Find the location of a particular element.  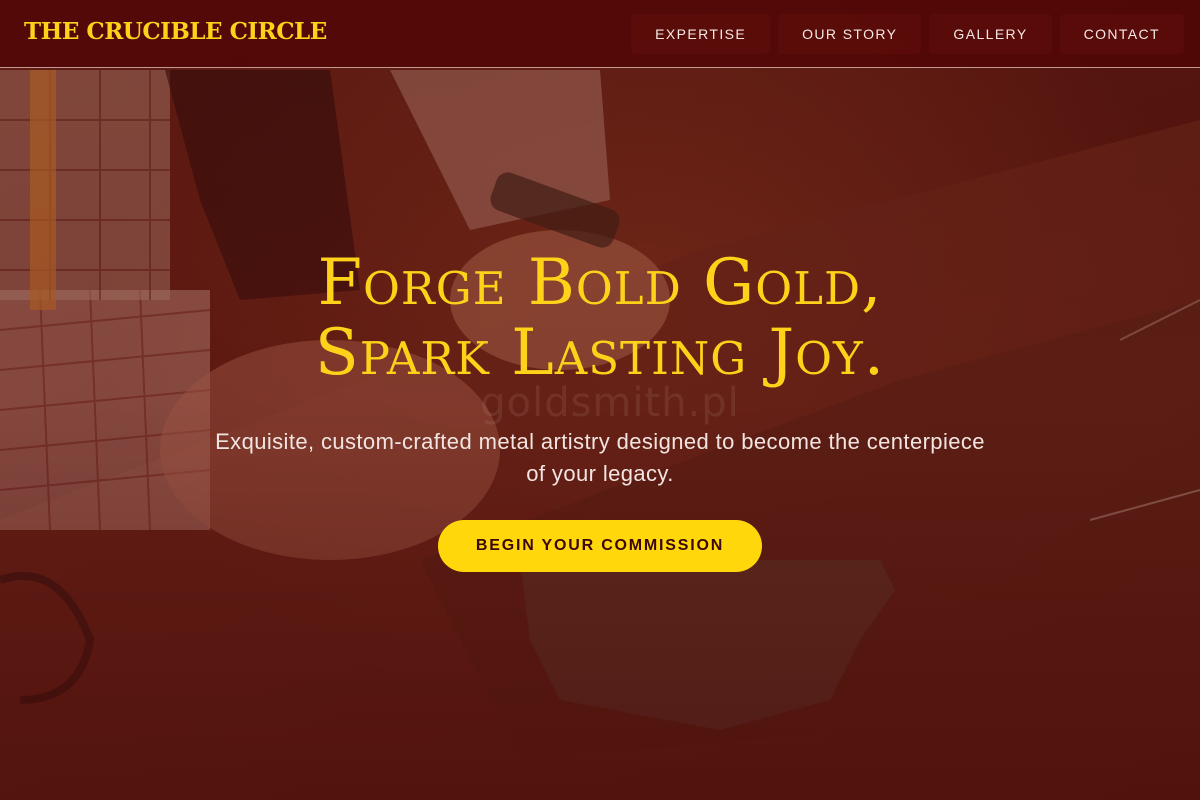

hero-title-line-1: Forge Bold Gold, is located at coordinates (600, 283).